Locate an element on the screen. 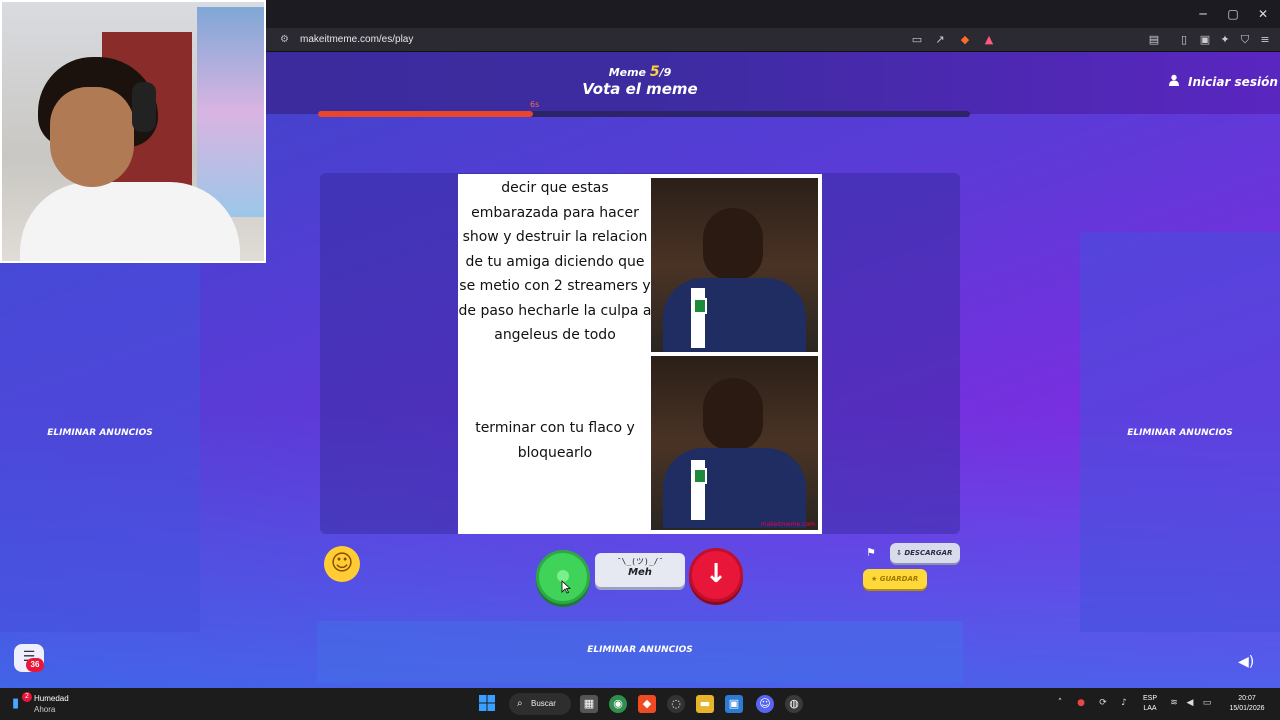 This screenshot has height=720, width=1280. time: 20:07 is located at coordinates (1247, 698).